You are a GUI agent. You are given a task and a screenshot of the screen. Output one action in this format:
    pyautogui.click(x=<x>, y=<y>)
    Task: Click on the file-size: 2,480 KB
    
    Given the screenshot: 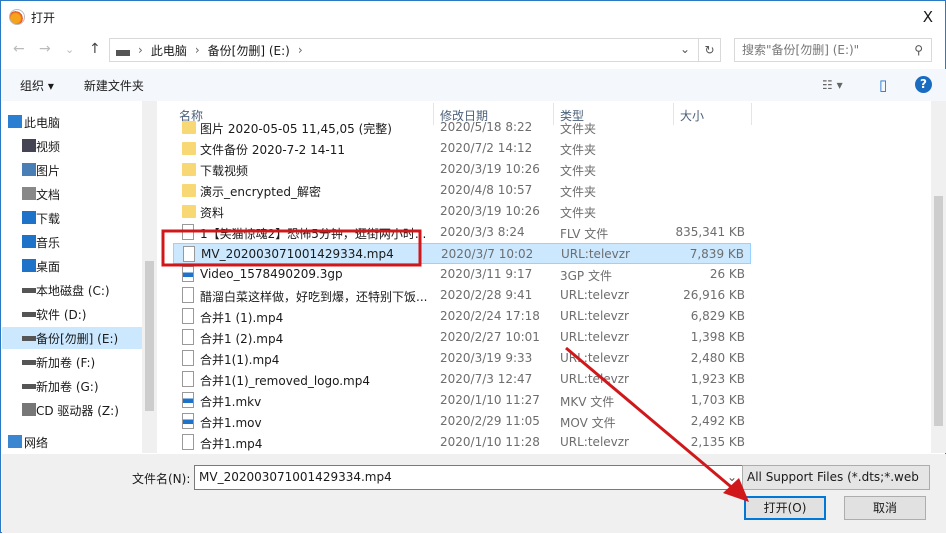 What is the action you would take?
    pyautogui.click(x=717, y=358)
    